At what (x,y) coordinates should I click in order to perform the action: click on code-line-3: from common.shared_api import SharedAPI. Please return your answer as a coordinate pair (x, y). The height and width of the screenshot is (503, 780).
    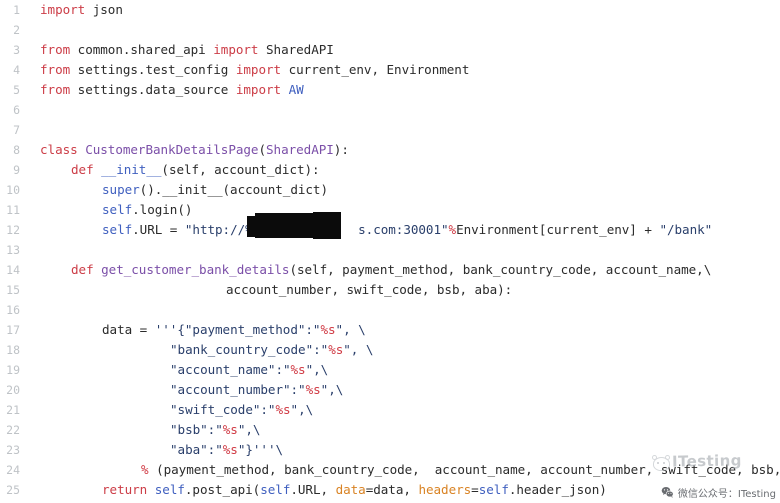
    Looking at the image, I should click on (187, 50).